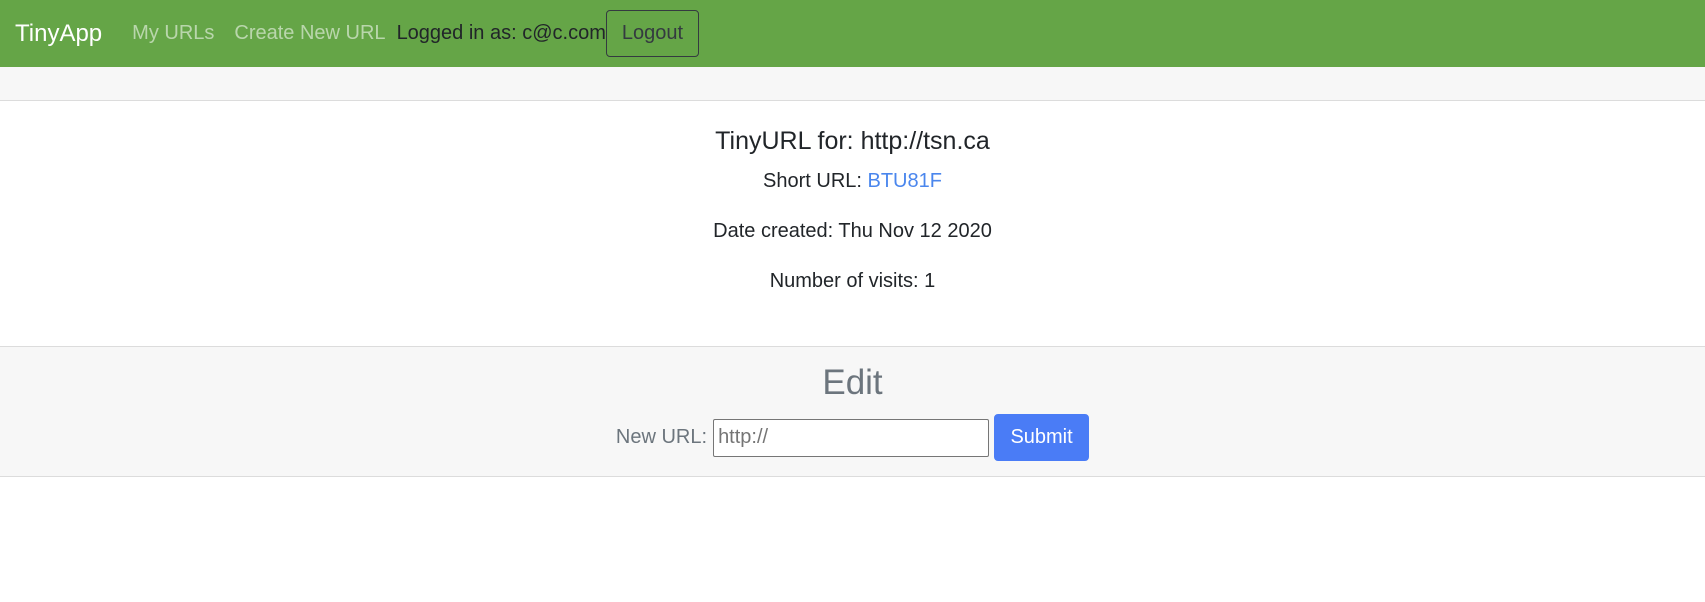 This screenshot has height=602, width=1705. Describe the element at coordinates (1042, 437) in the screenshot. I see `submit-button: Submit` at that location.